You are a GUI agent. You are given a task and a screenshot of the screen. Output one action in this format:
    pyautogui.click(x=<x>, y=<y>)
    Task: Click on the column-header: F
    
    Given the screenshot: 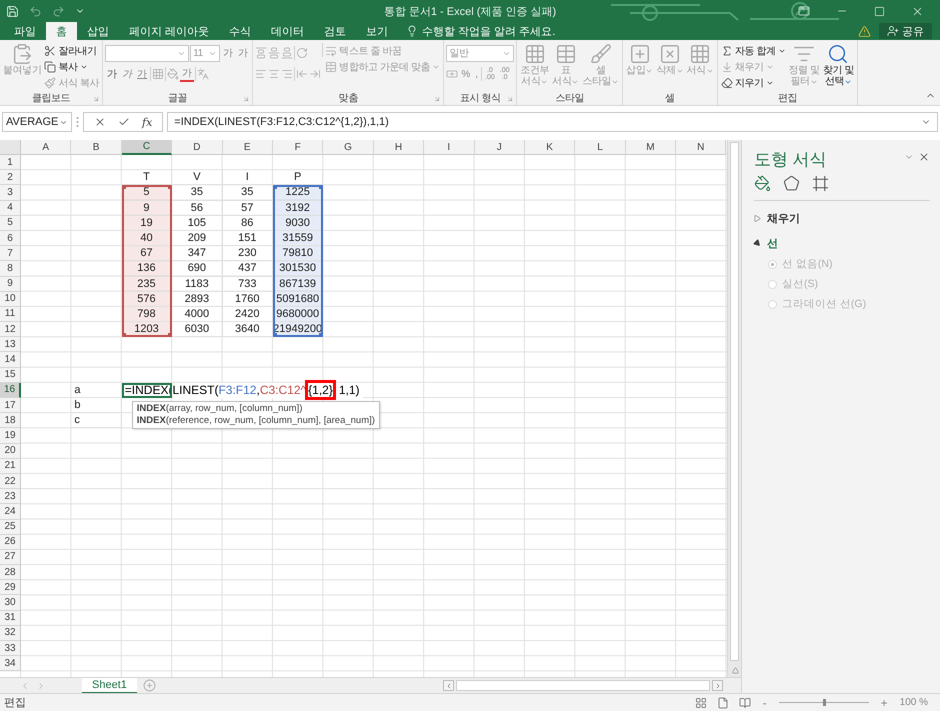 What is the action you would take?
    pyautogui.click(x=298, y=147)
    